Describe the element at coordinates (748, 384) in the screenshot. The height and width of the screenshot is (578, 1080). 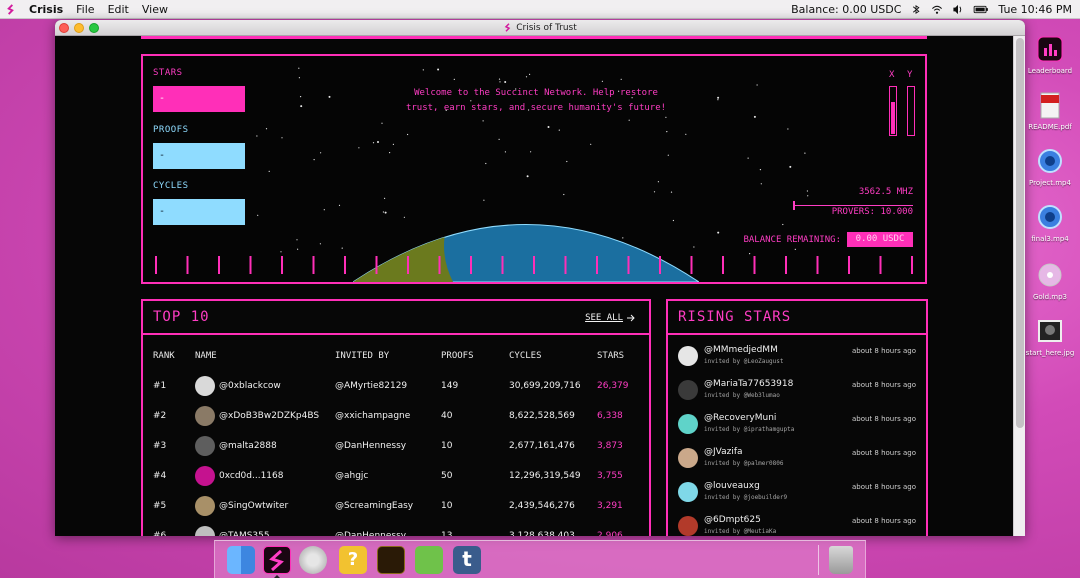
I see `rising-name: @MariaTa77653918` at that location.